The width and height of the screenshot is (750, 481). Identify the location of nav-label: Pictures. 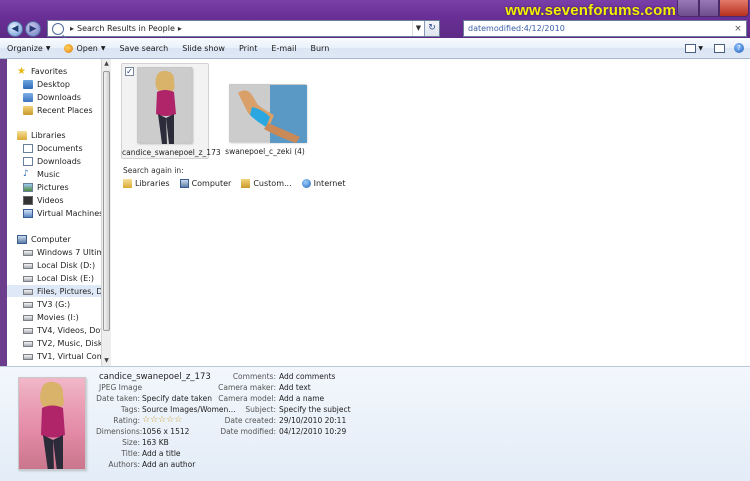
(53, 187).